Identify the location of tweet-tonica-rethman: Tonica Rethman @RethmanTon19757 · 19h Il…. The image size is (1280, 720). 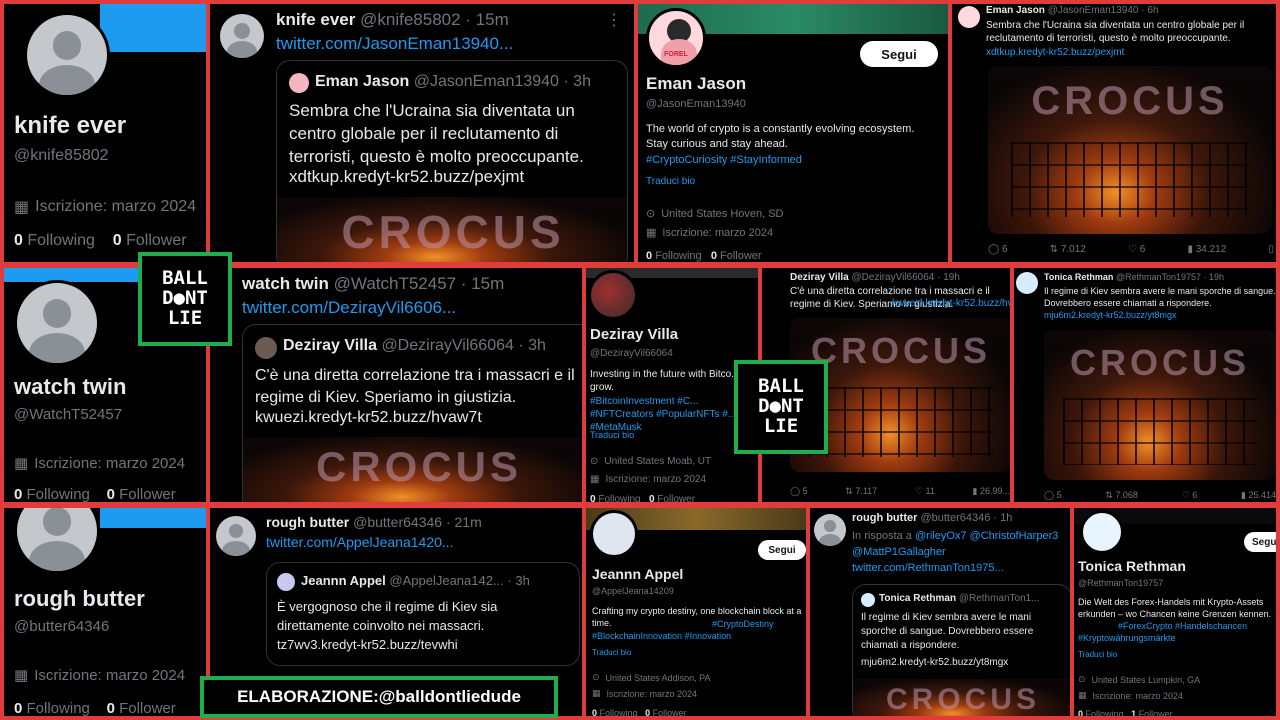
(1145, 385).